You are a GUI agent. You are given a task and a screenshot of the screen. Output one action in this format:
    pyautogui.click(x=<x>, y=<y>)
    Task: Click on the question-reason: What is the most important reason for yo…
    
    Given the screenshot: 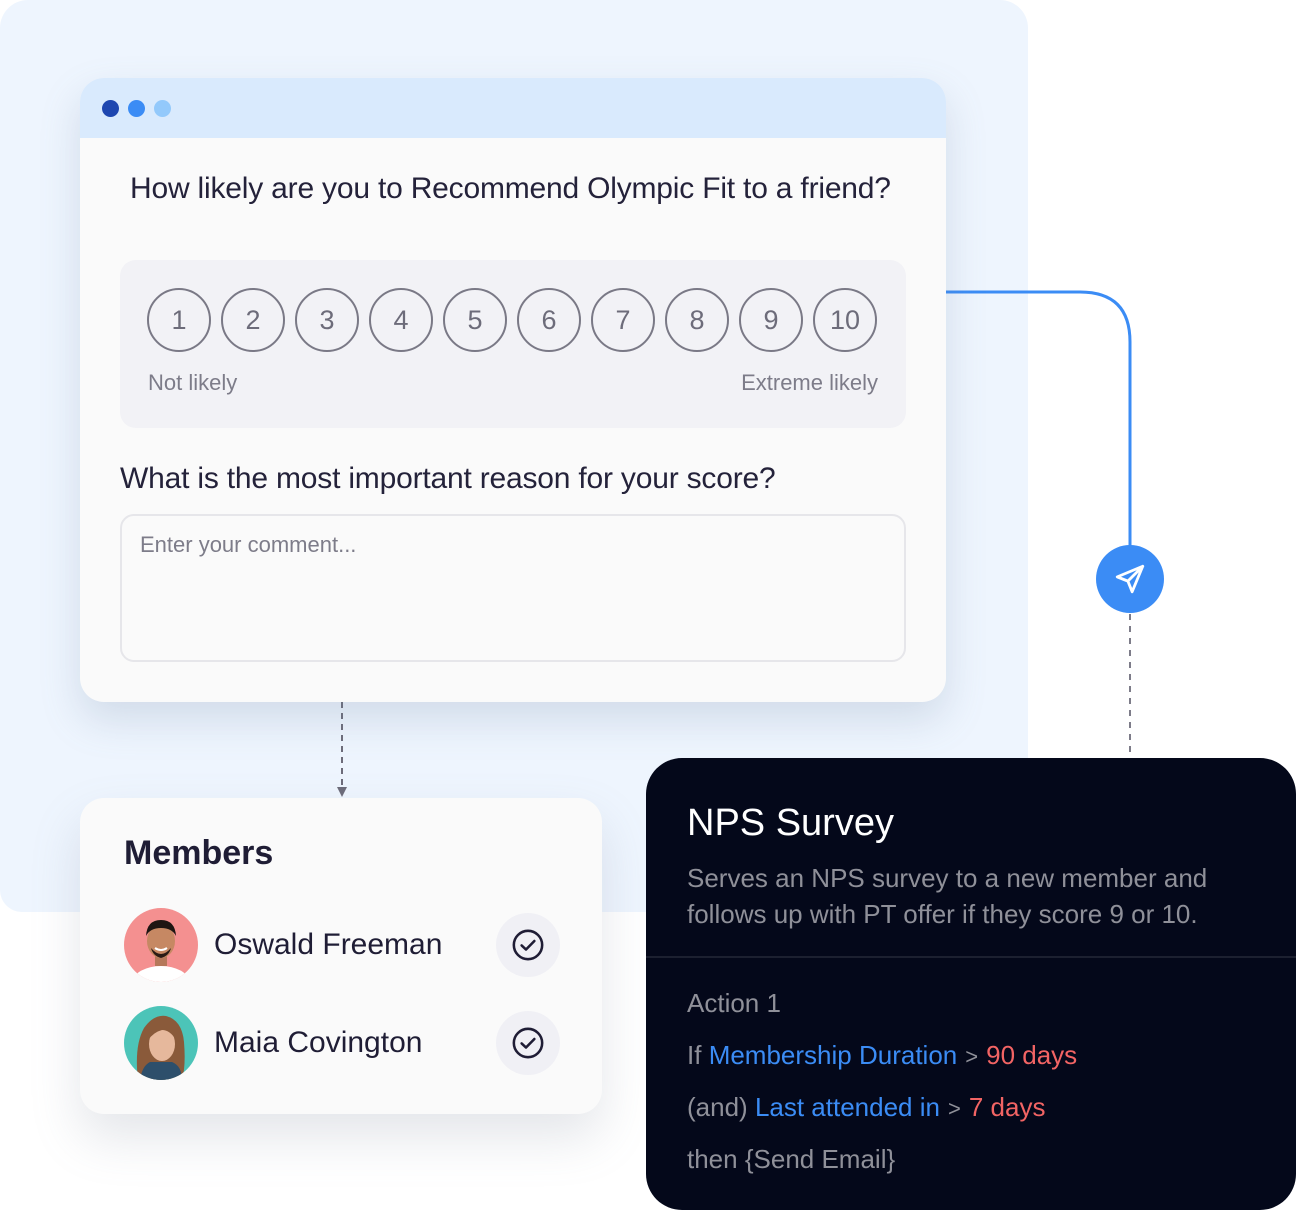 What is the action you would take?
    pyautogui.click(x=448, y=478)
    